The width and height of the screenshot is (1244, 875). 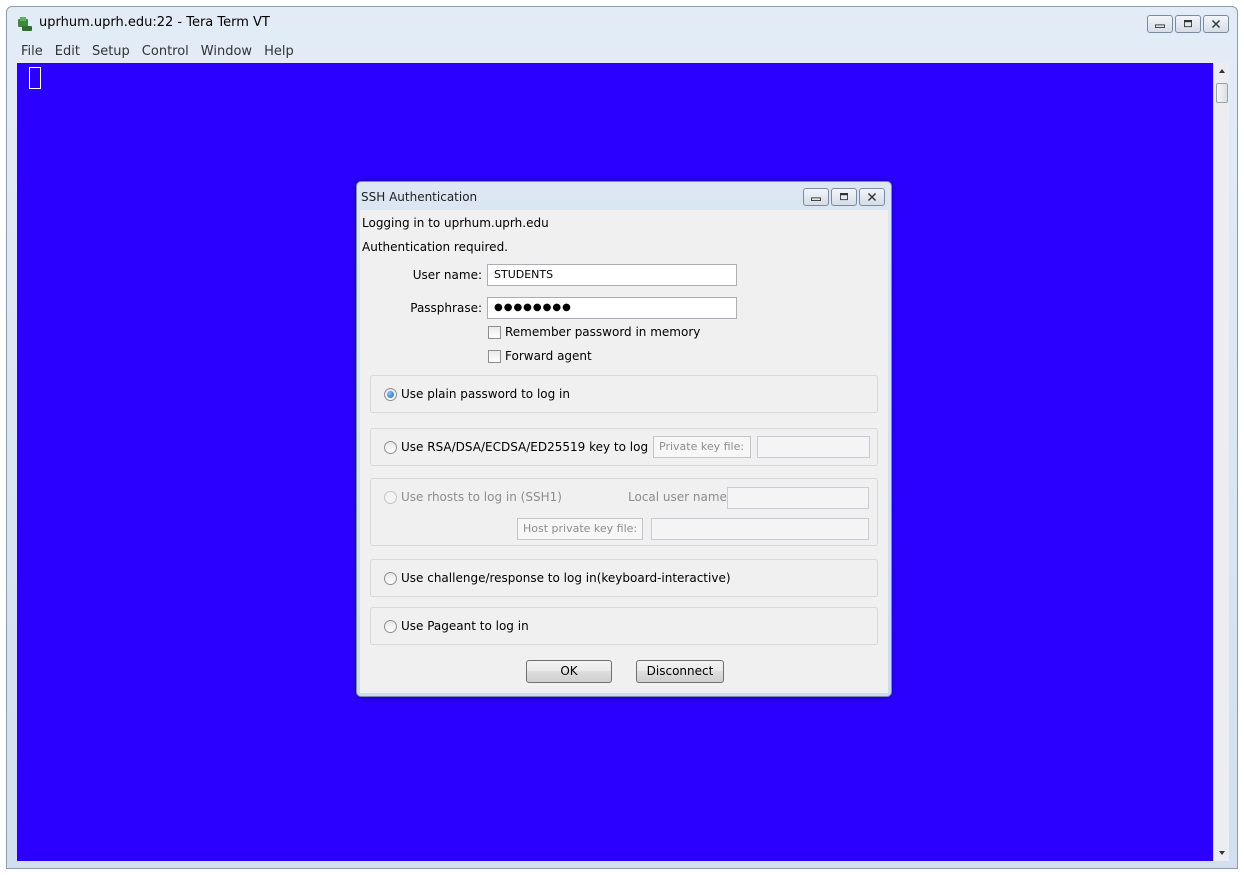 I want to click on dialog-title: SSH Authentication, so click(x=419, y=197).